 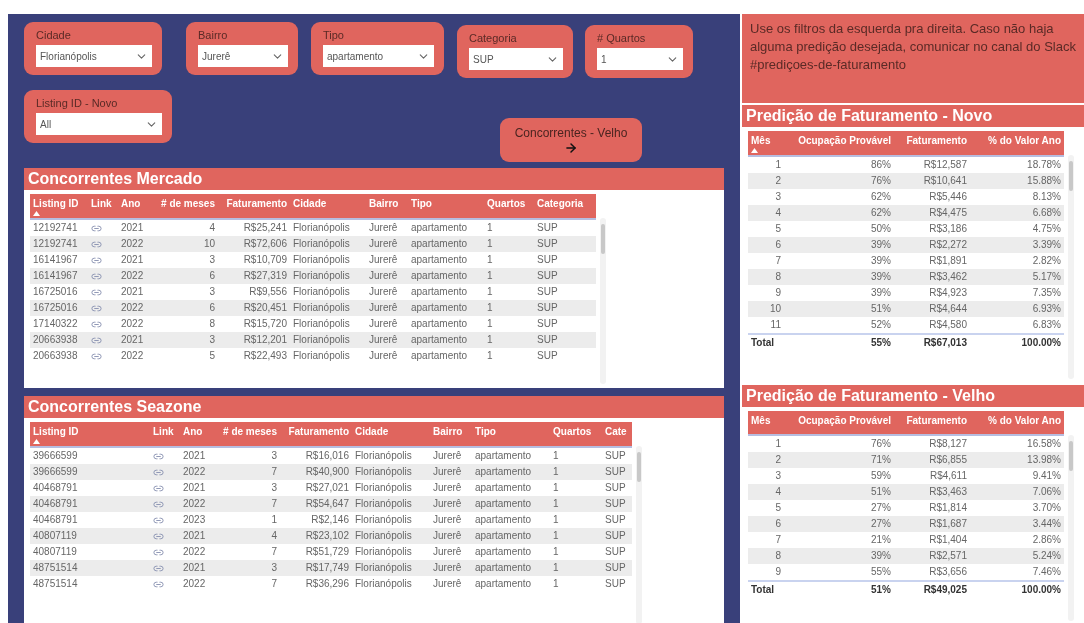 What do you see at coordinates (932, 524) in the screenshot?
I see `table-cell: R$1,687` at bounding box center [932, 524].